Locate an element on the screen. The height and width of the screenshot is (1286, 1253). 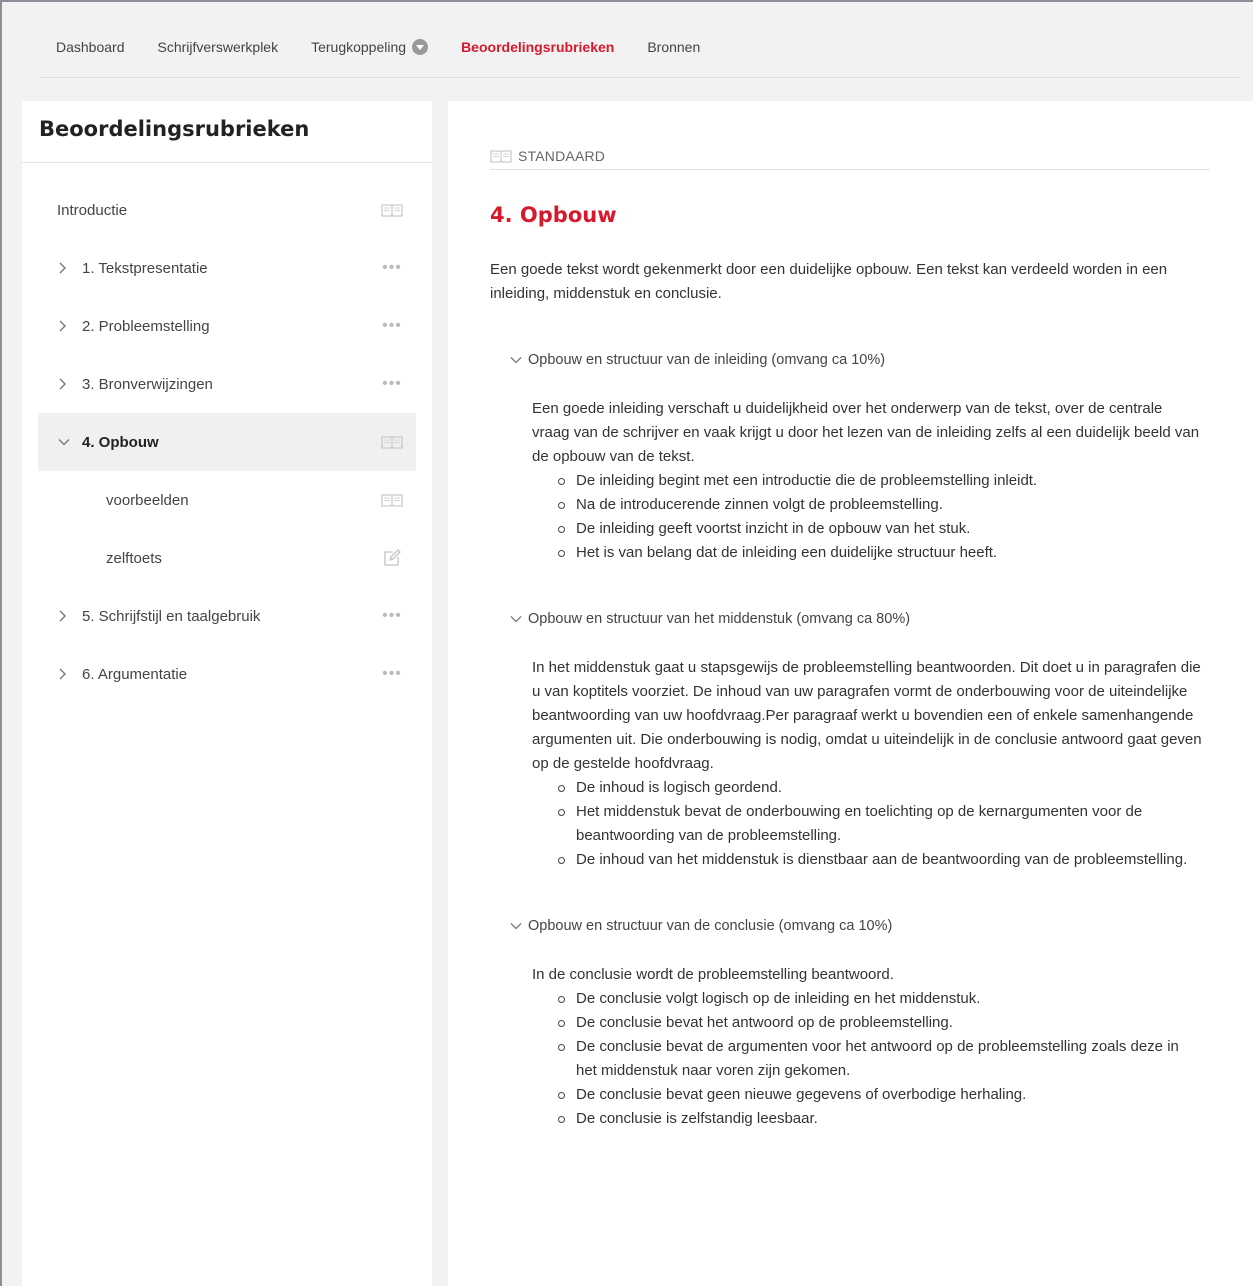
sidebar-item-label: 3. Bronverwijzingen is located at coordinates (147, 384).